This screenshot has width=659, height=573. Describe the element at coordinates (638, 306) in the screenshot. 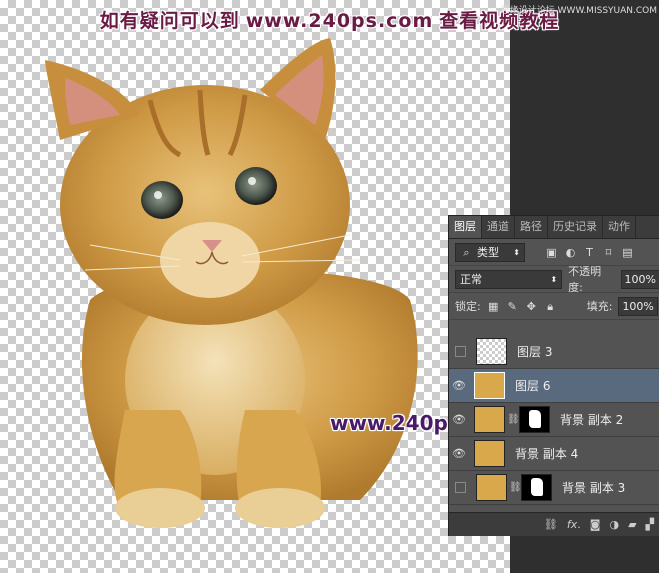

I see `fill-input: 100%` at that location.